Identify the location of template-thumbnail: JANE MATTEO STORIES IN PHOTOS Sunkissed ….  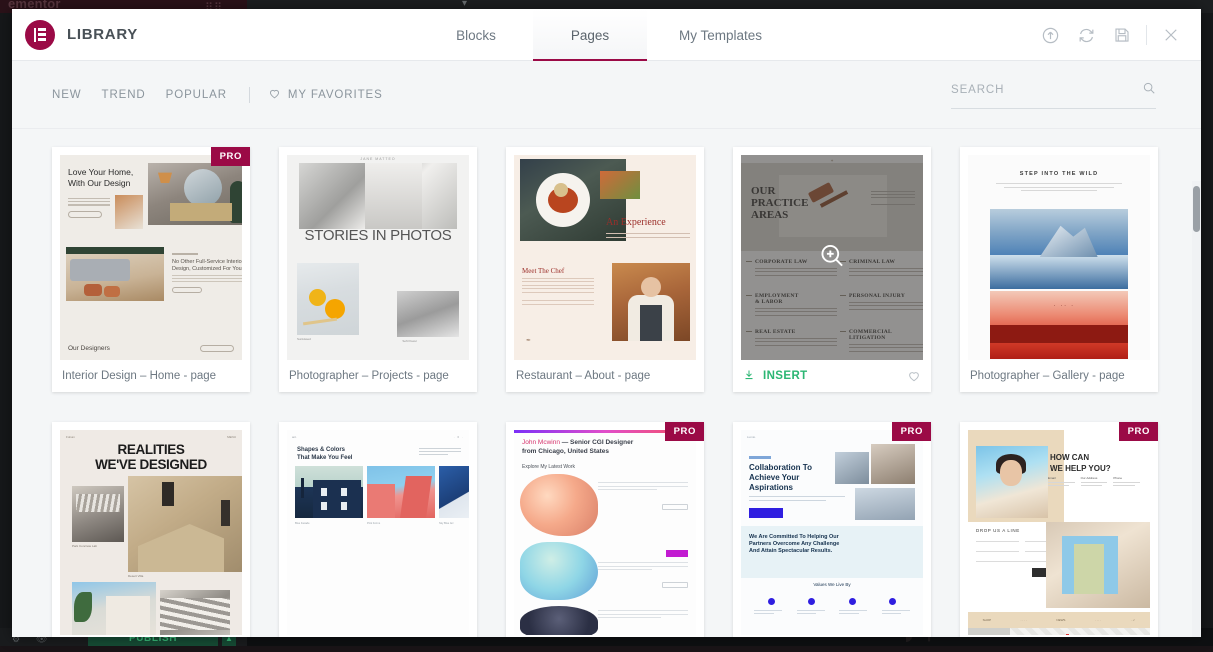
(378, 257).